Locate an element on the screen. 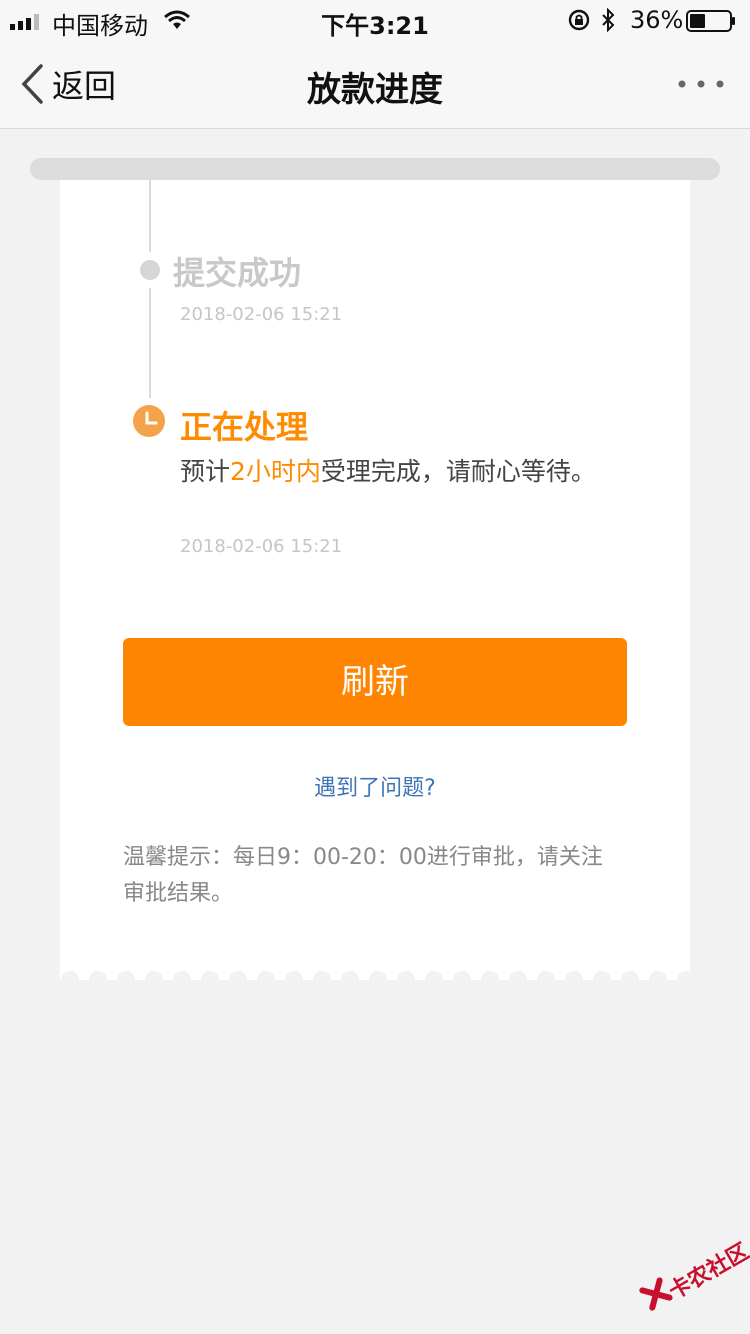  watermark-logo: 卡农社区 is located at coordinates (690, 1278).